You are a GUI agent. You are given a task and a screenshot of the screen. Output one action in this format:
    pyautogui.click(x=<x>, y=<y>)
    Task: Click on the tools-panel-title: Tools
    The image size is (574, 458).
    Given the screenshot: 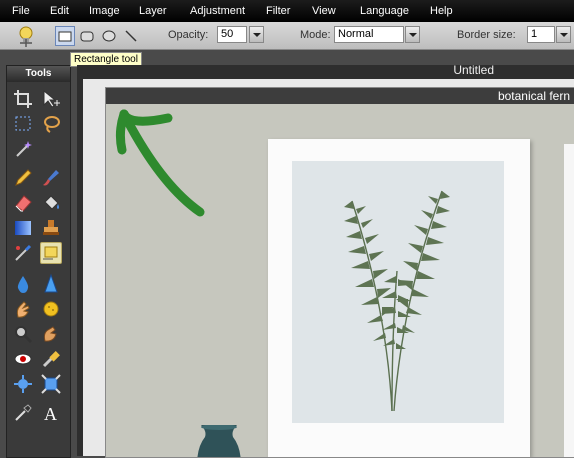 What is the action you would take?
    pyautogui.click(x=38, y=74)
    